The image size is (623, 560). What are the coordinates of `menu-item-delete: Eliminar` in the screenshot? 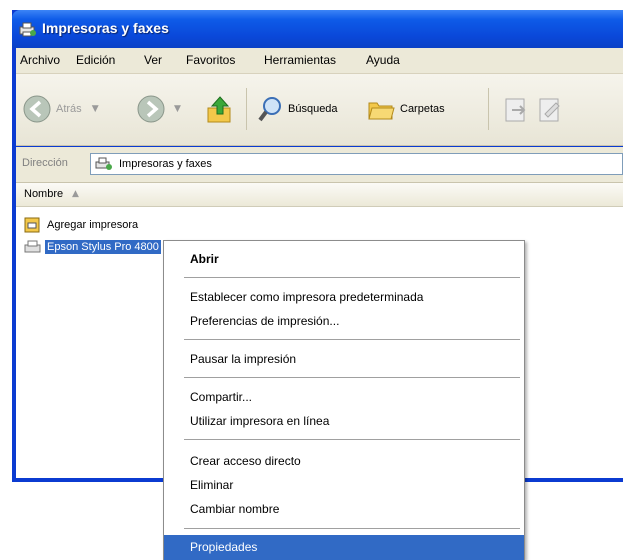 It's located at (344, 486).